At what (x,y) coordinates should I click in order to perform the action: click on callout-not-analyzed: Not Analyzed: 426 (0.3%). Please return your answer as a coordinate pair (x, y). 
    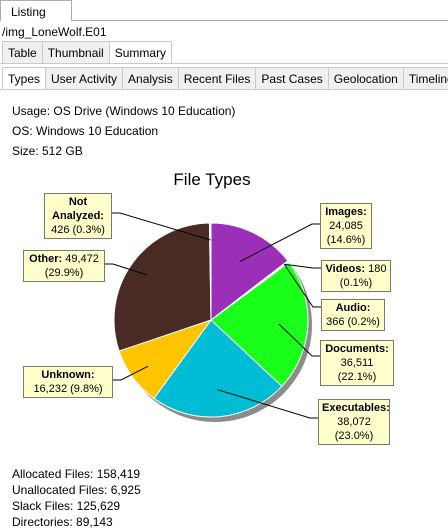
    Looking at the image, I should click on (78, 216).